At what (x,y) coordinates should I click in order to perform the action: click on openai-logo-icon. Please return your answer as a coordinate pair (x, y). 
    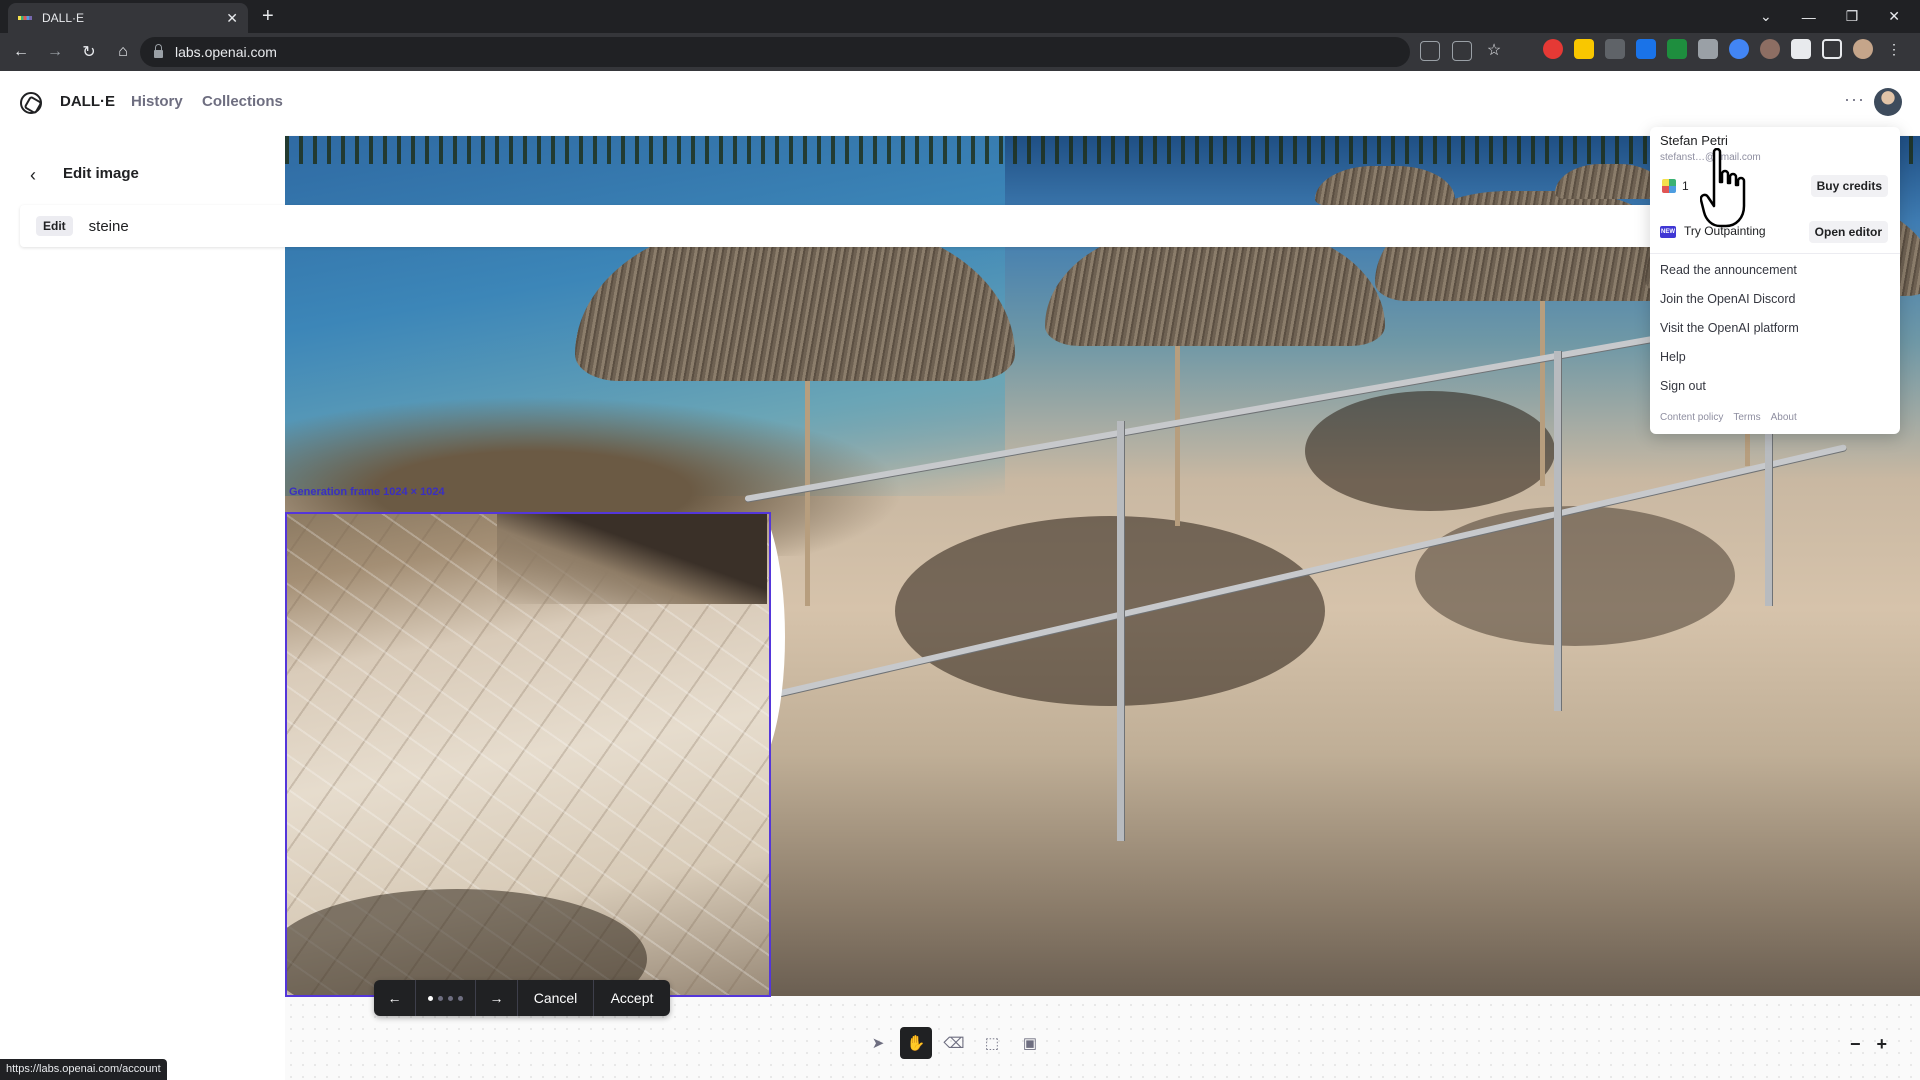
    Looking at the image, I should click on (31, 103).